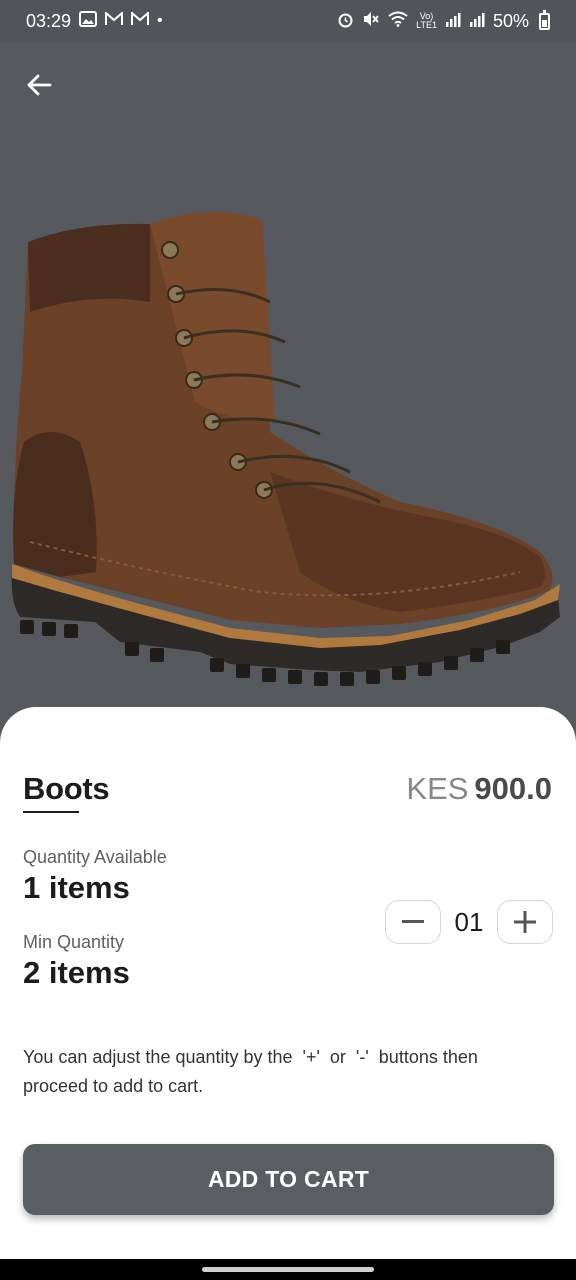 Image resolution: width=576 pixels, height=1280 pixels. Describe the element at coordinates (443, 20) in the screenshot. I see `status-right: Vo) LTE1 50%` at that location.